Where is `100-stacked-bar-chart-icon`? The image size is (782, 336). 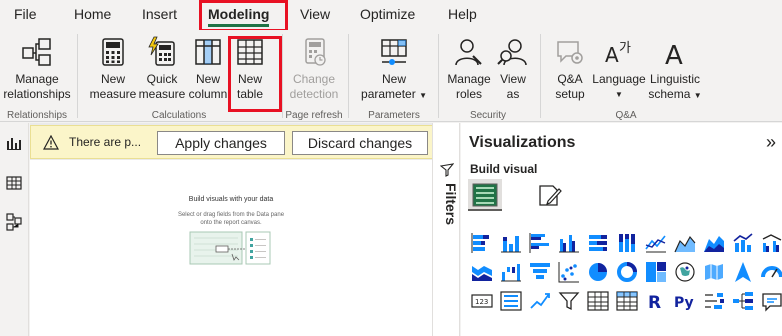
100-stacked-bar-chart-icon is located at coordinates (598, 243).